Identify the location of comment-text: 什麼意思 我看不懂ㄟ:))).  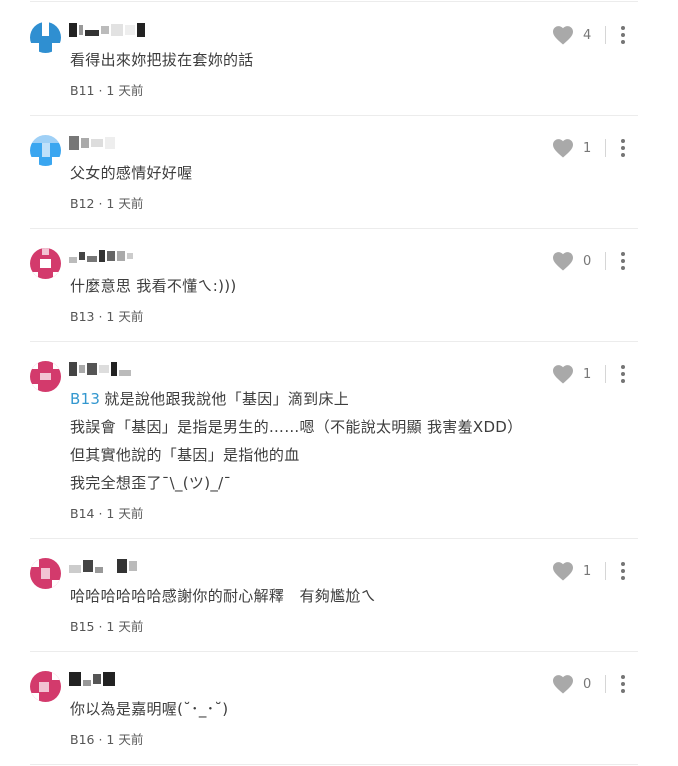
(153, 286).